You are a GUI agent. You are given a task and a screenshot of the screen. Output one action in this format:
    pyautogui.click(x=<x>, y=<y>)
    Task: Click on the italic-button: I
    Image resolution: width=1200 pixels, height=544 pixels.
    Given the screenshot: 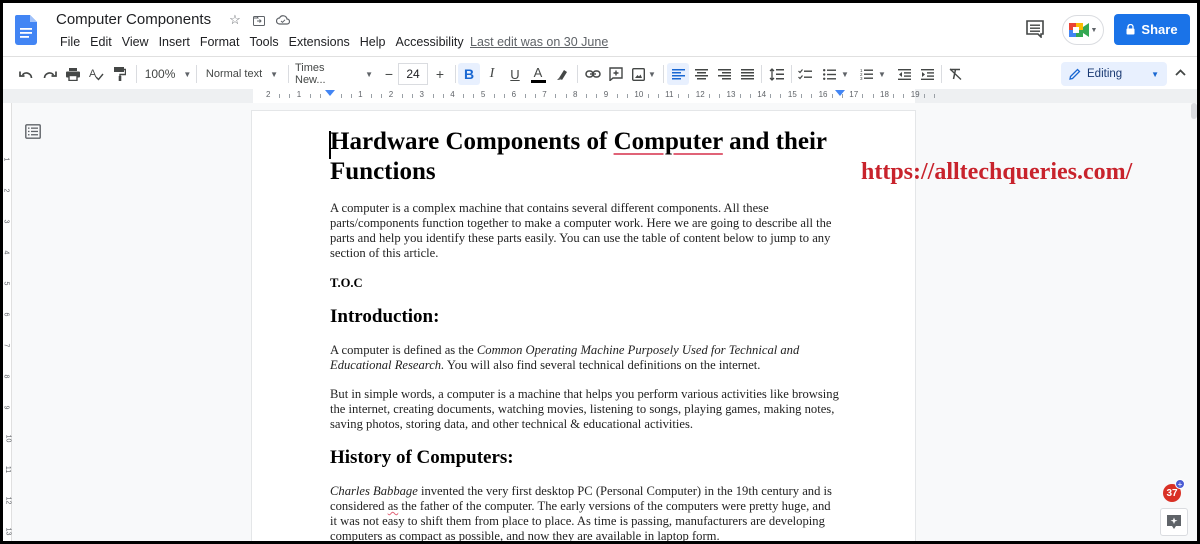 What is the action you would take?
    pyautogui.click(x=492, y=74)
    